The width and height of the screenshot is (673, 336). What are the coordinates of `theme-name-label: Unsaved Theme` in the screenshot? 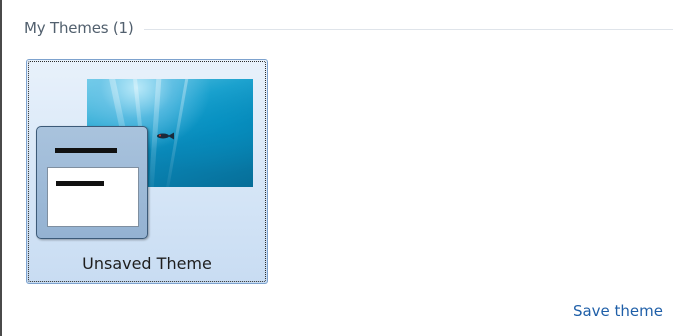 It's located at (147, 263).